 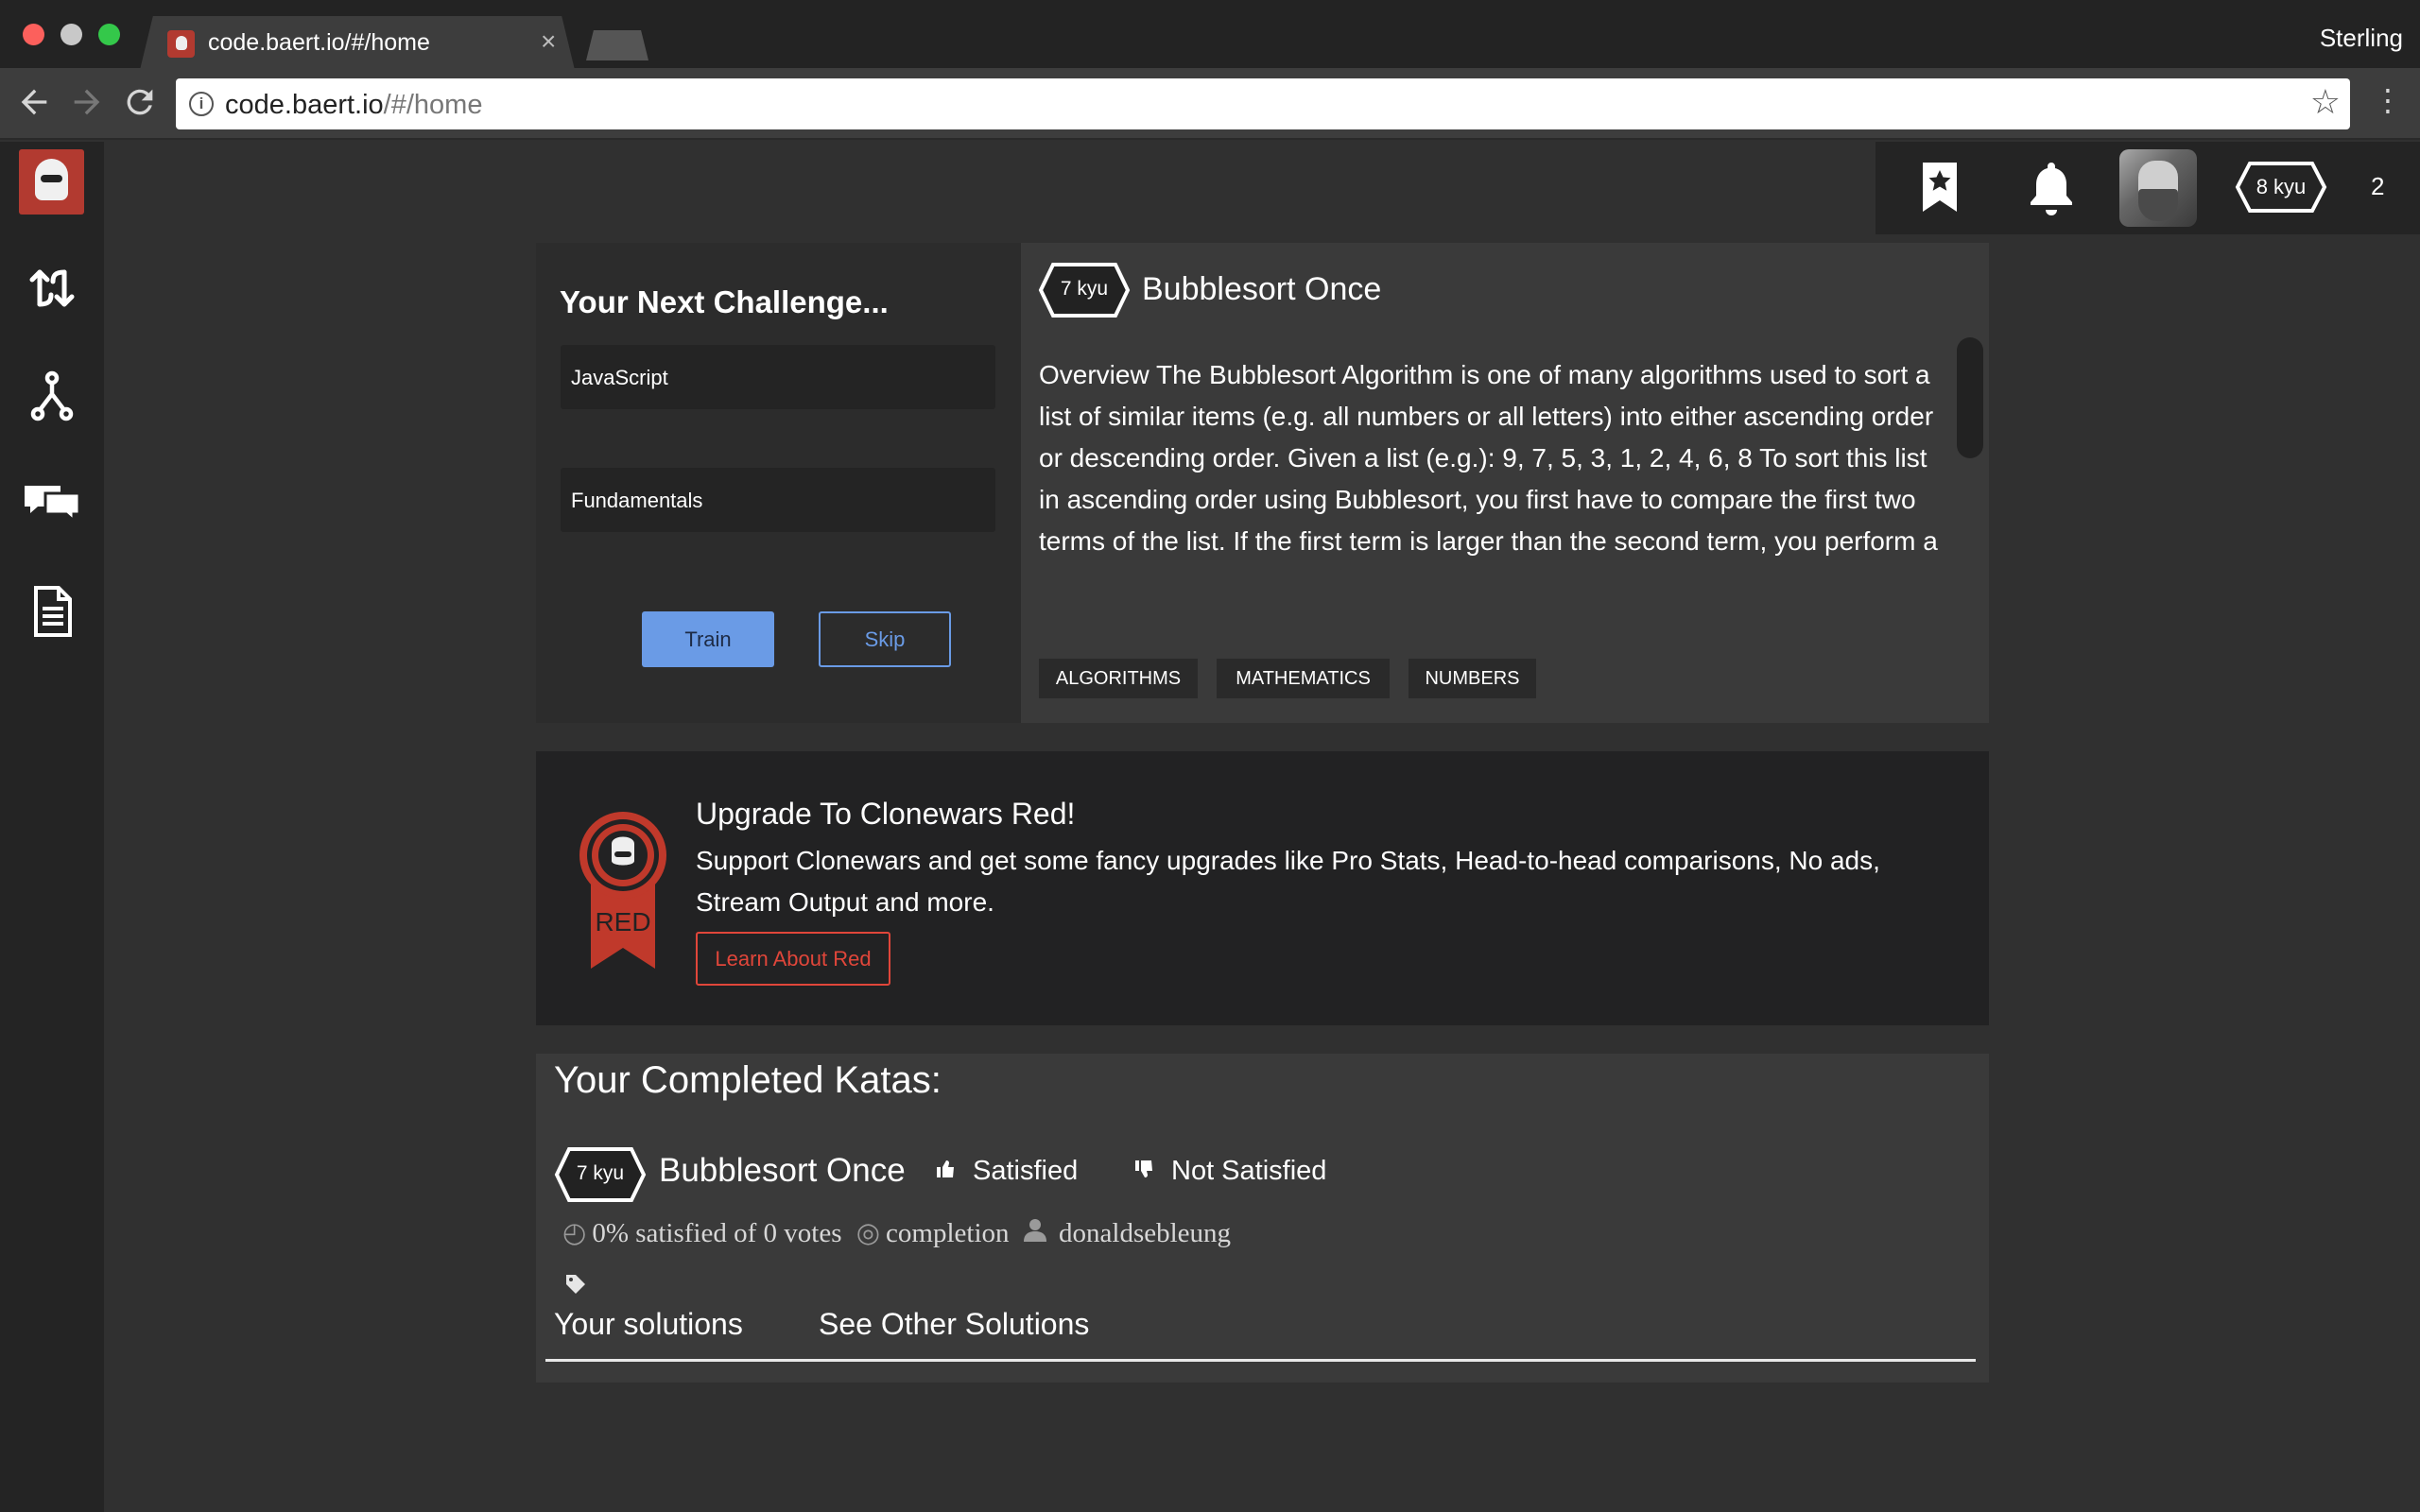 What do you see at coordinates (948, 1233) in the screenshot?
I see `completion-text: completion` at bounding box center [948, 1233].